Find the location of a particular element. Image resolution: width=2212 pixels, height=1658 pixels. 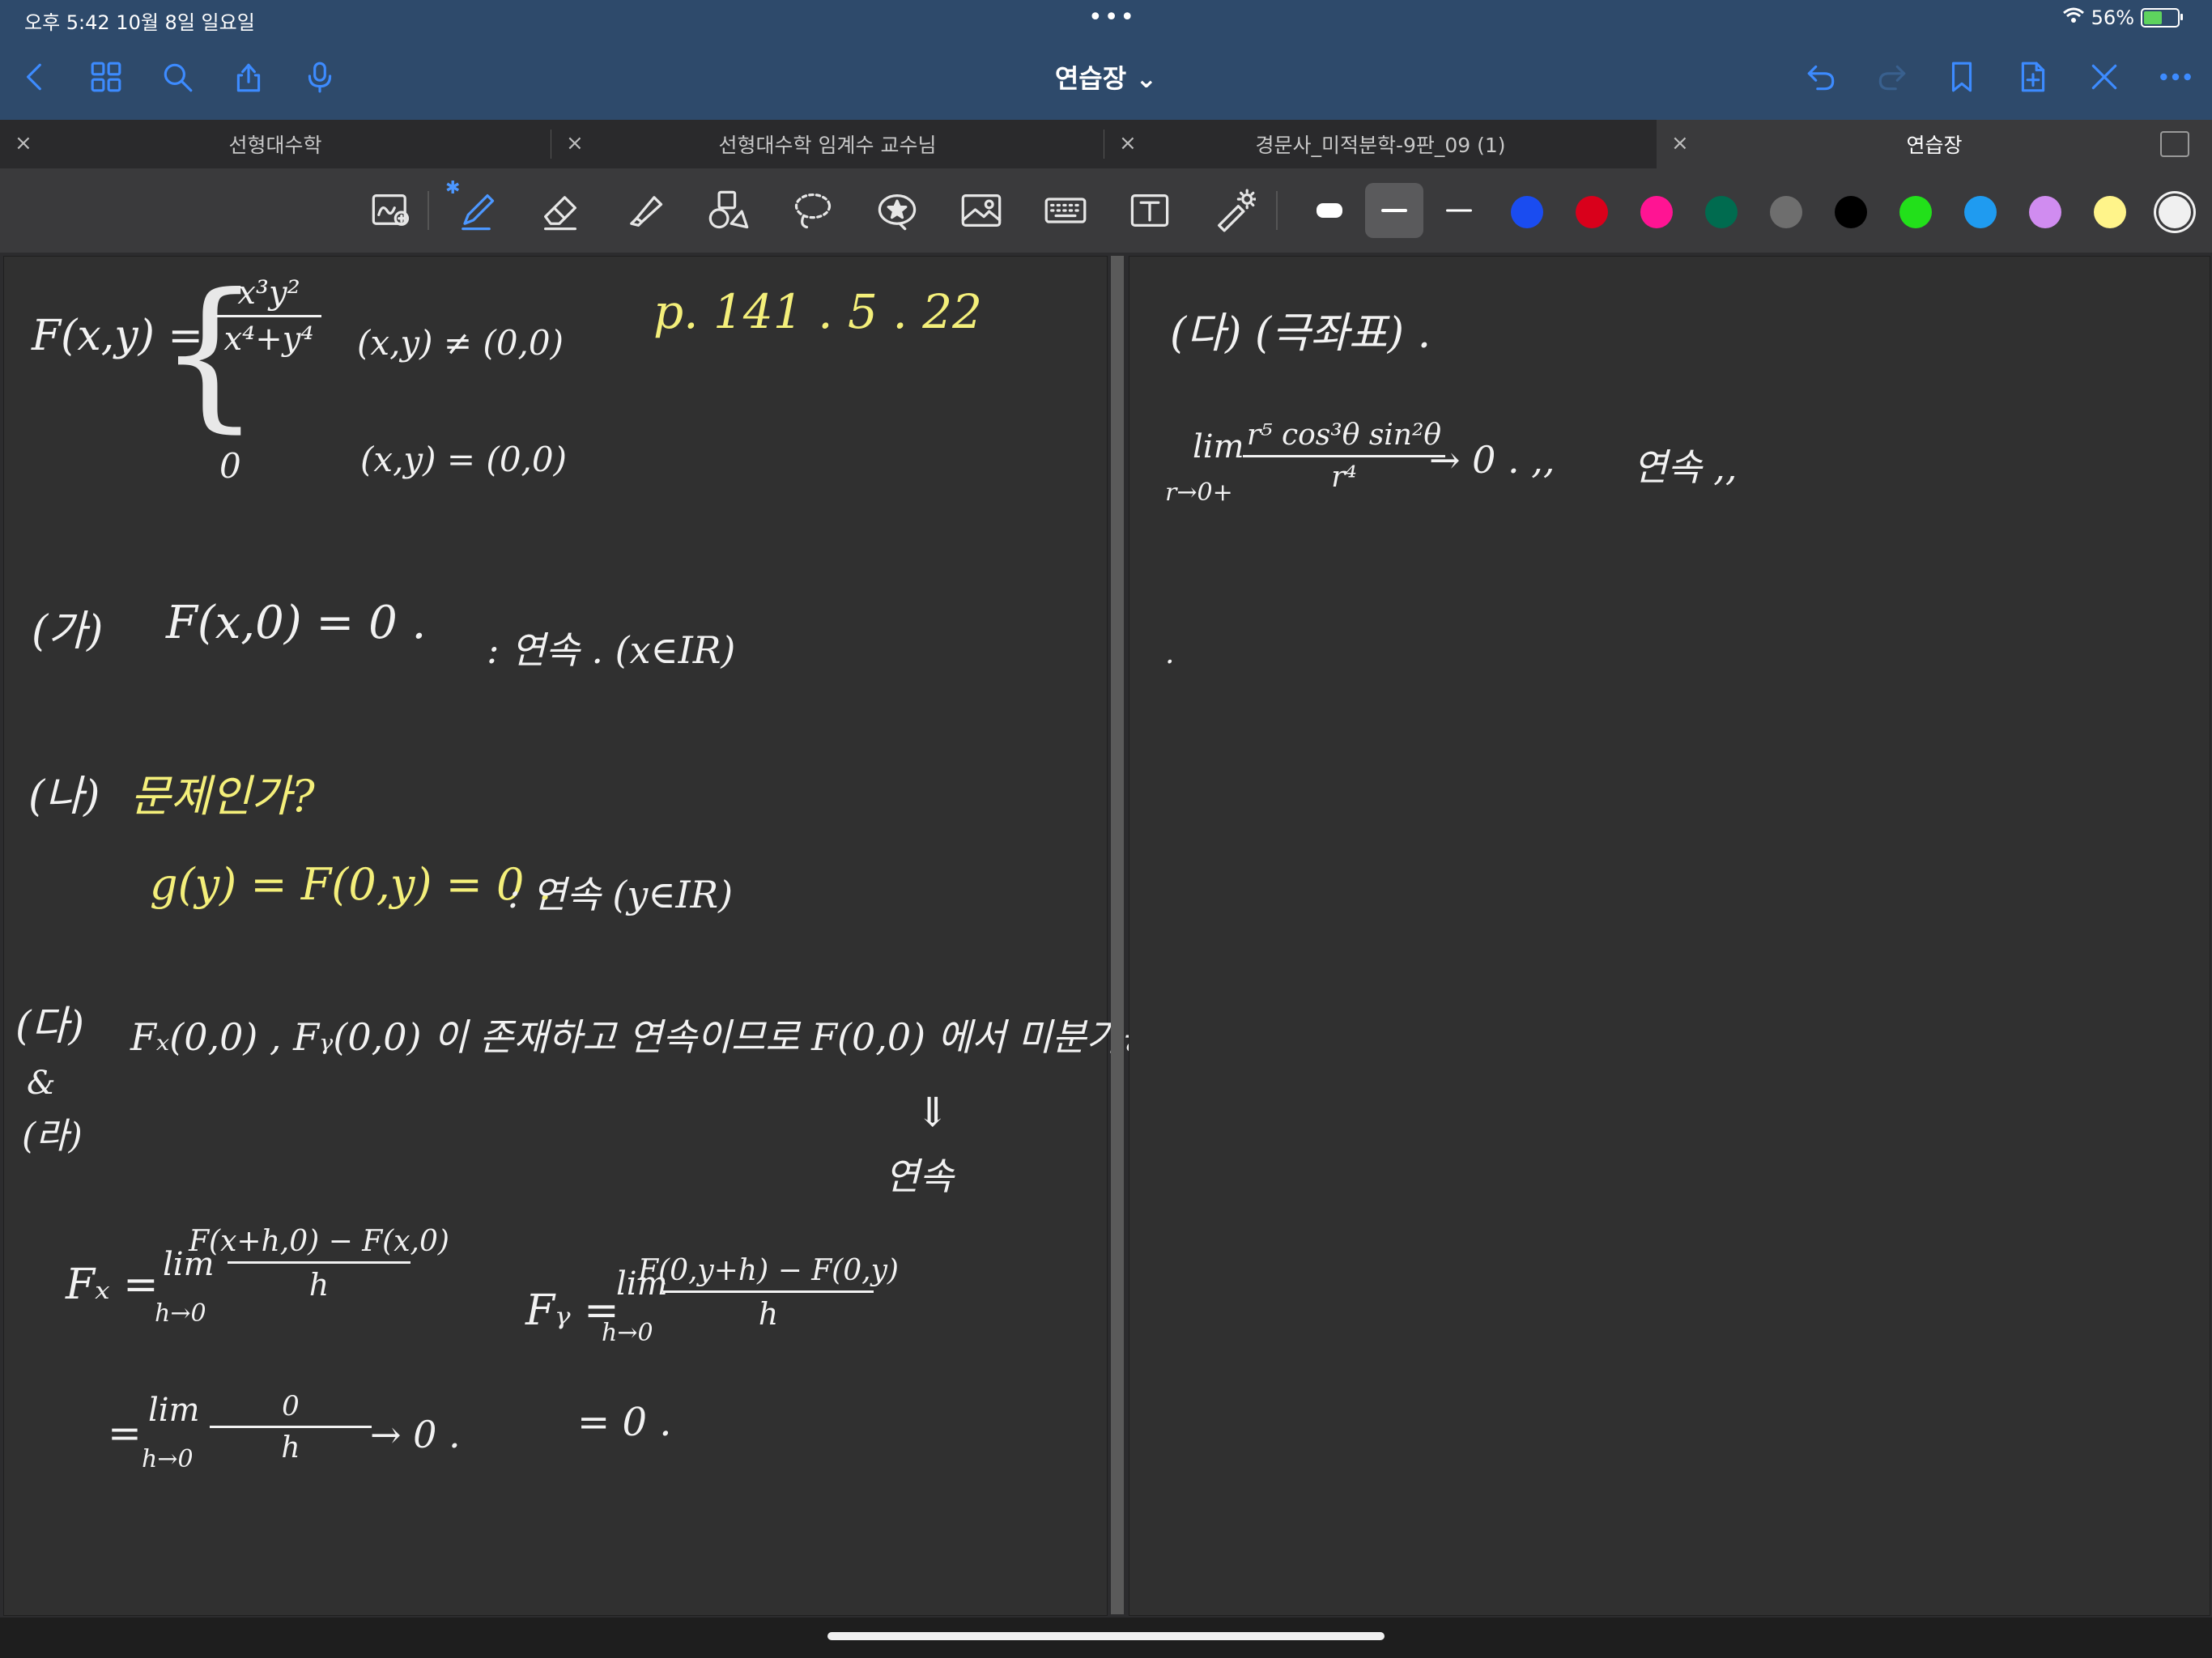

polar-fraction: r⁵ cos³θ sin²θ r⁴ is located at coordinates (1344, 456).